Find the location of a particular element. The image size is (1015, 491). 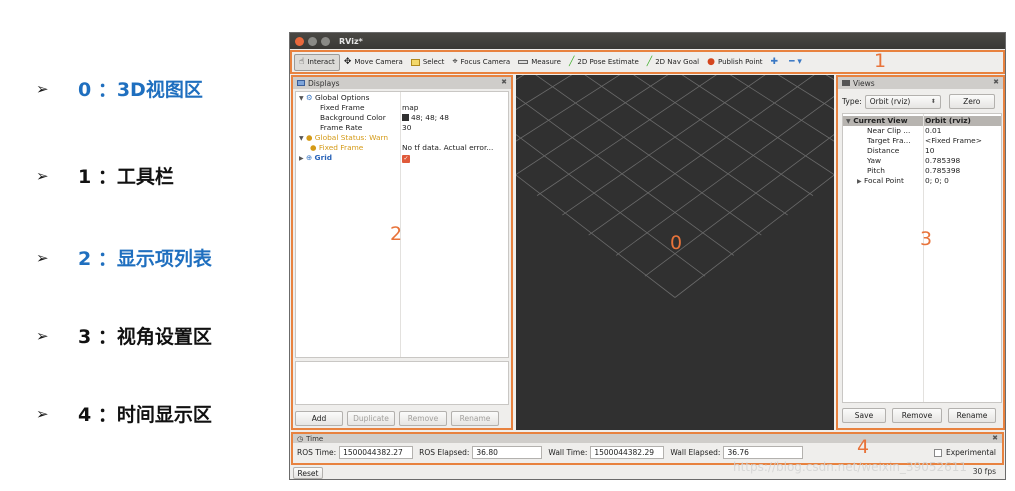

row-value: 30 is located at coordinates (406, 128).